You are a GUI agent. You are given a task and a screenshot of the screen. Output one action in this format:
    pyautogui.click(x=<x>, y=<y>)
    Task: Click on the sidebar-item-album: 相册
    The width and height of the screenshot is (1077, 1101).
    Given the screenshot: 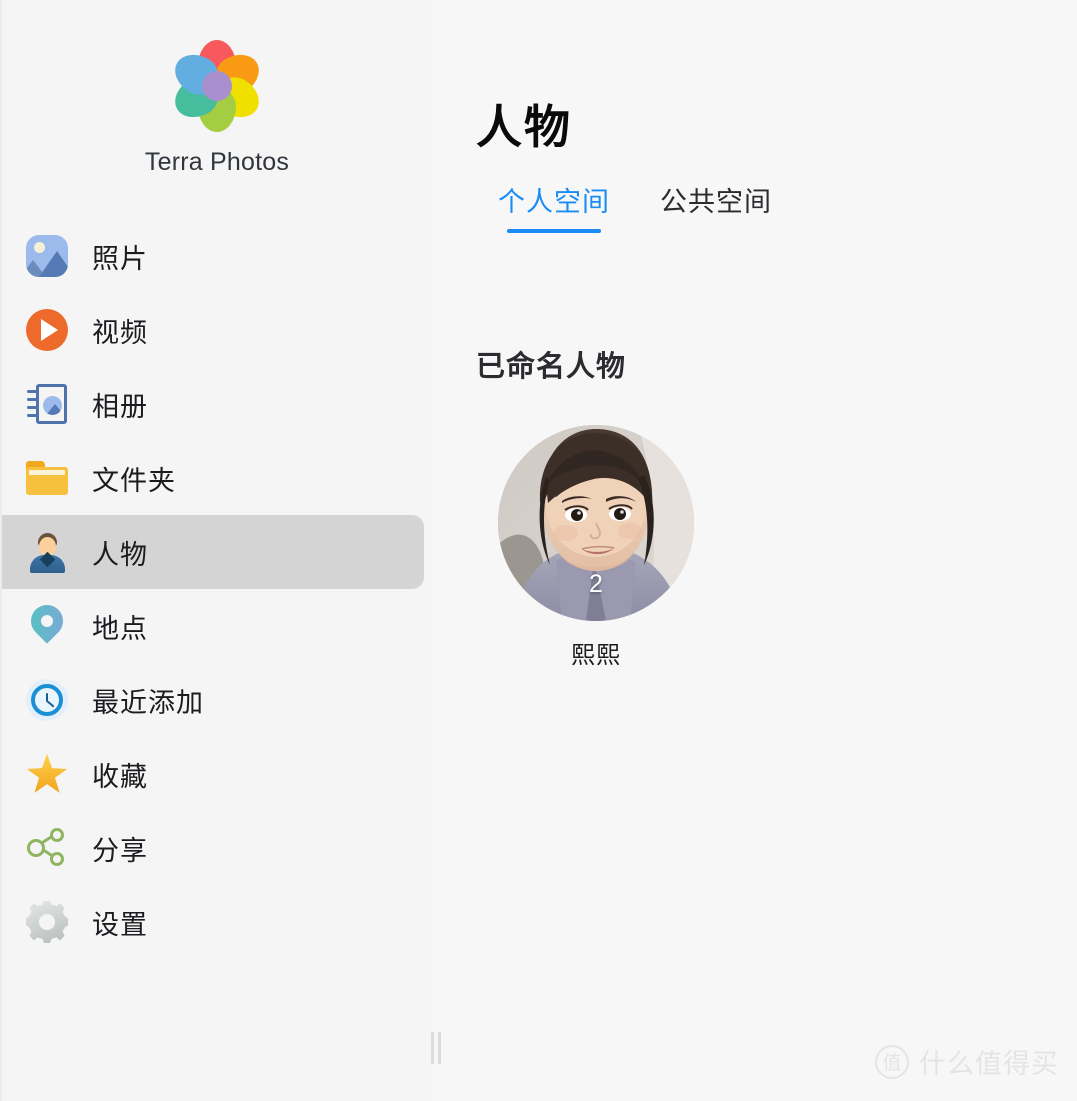 What is the action you would take?
    pyautogui.click(x=217, y=404)
    